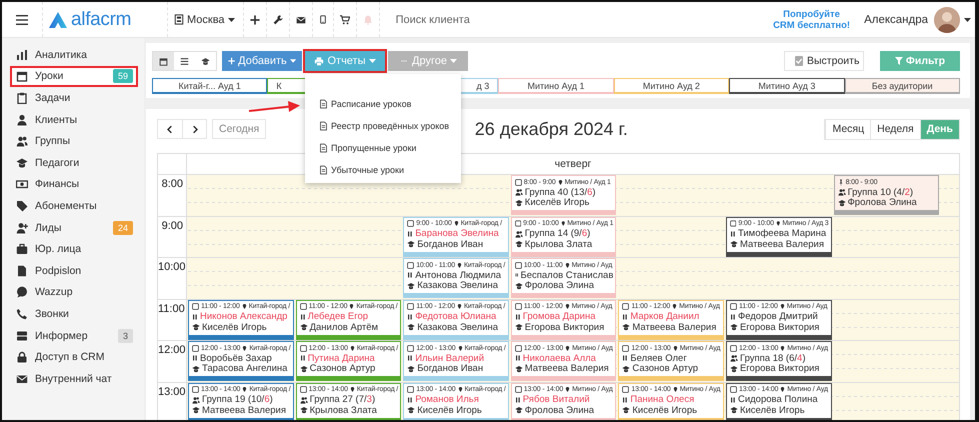 This screenshot has width=979, height=422. I want to click on sidebar-item: Клиенты, so click(74, 119).